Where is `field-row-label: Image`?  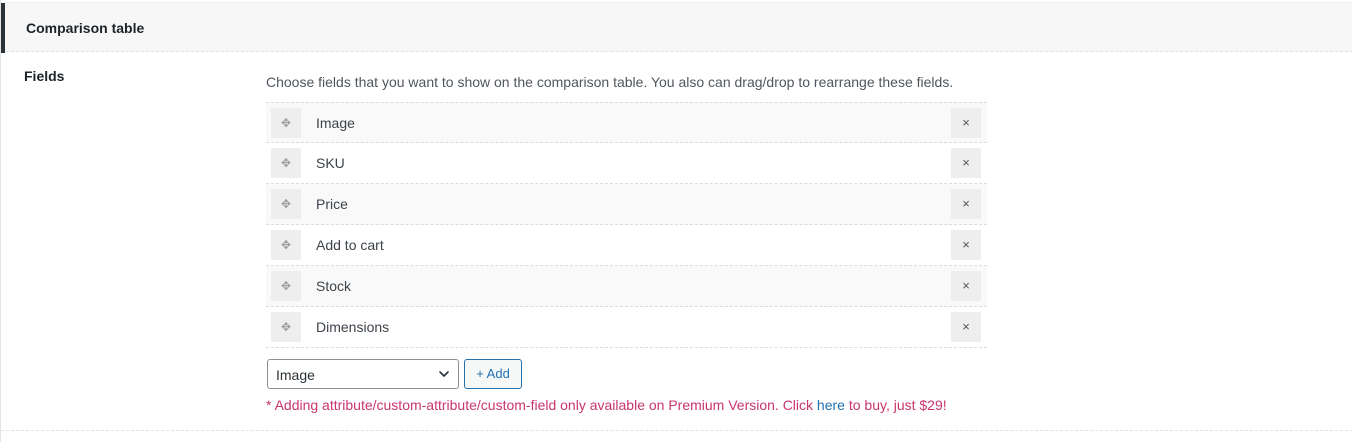
field-row-label: Image is located at coordinates (335, 123).